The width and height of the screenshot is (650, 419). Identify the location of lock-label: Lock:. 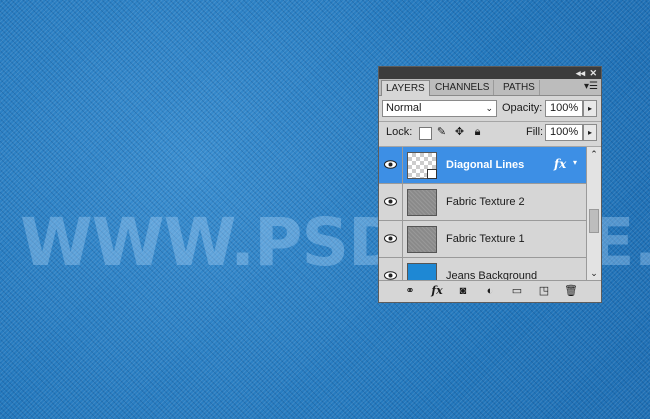
(399, 132).